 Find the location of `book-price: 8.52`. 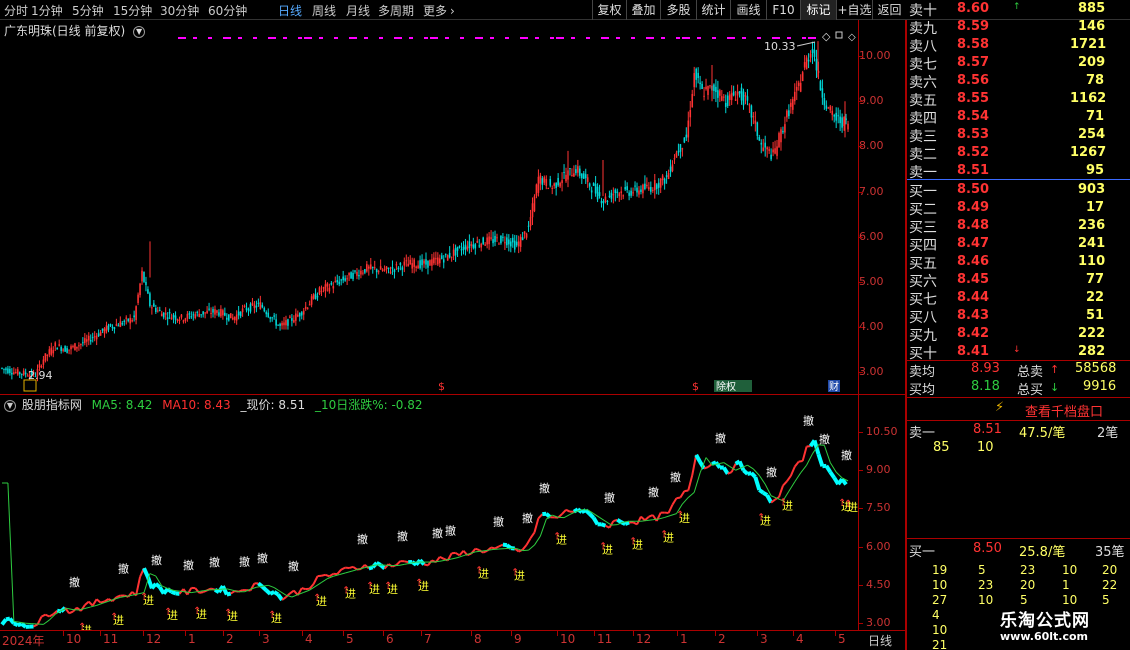

book-price: 8.52 is located at coordinates (973, 152).